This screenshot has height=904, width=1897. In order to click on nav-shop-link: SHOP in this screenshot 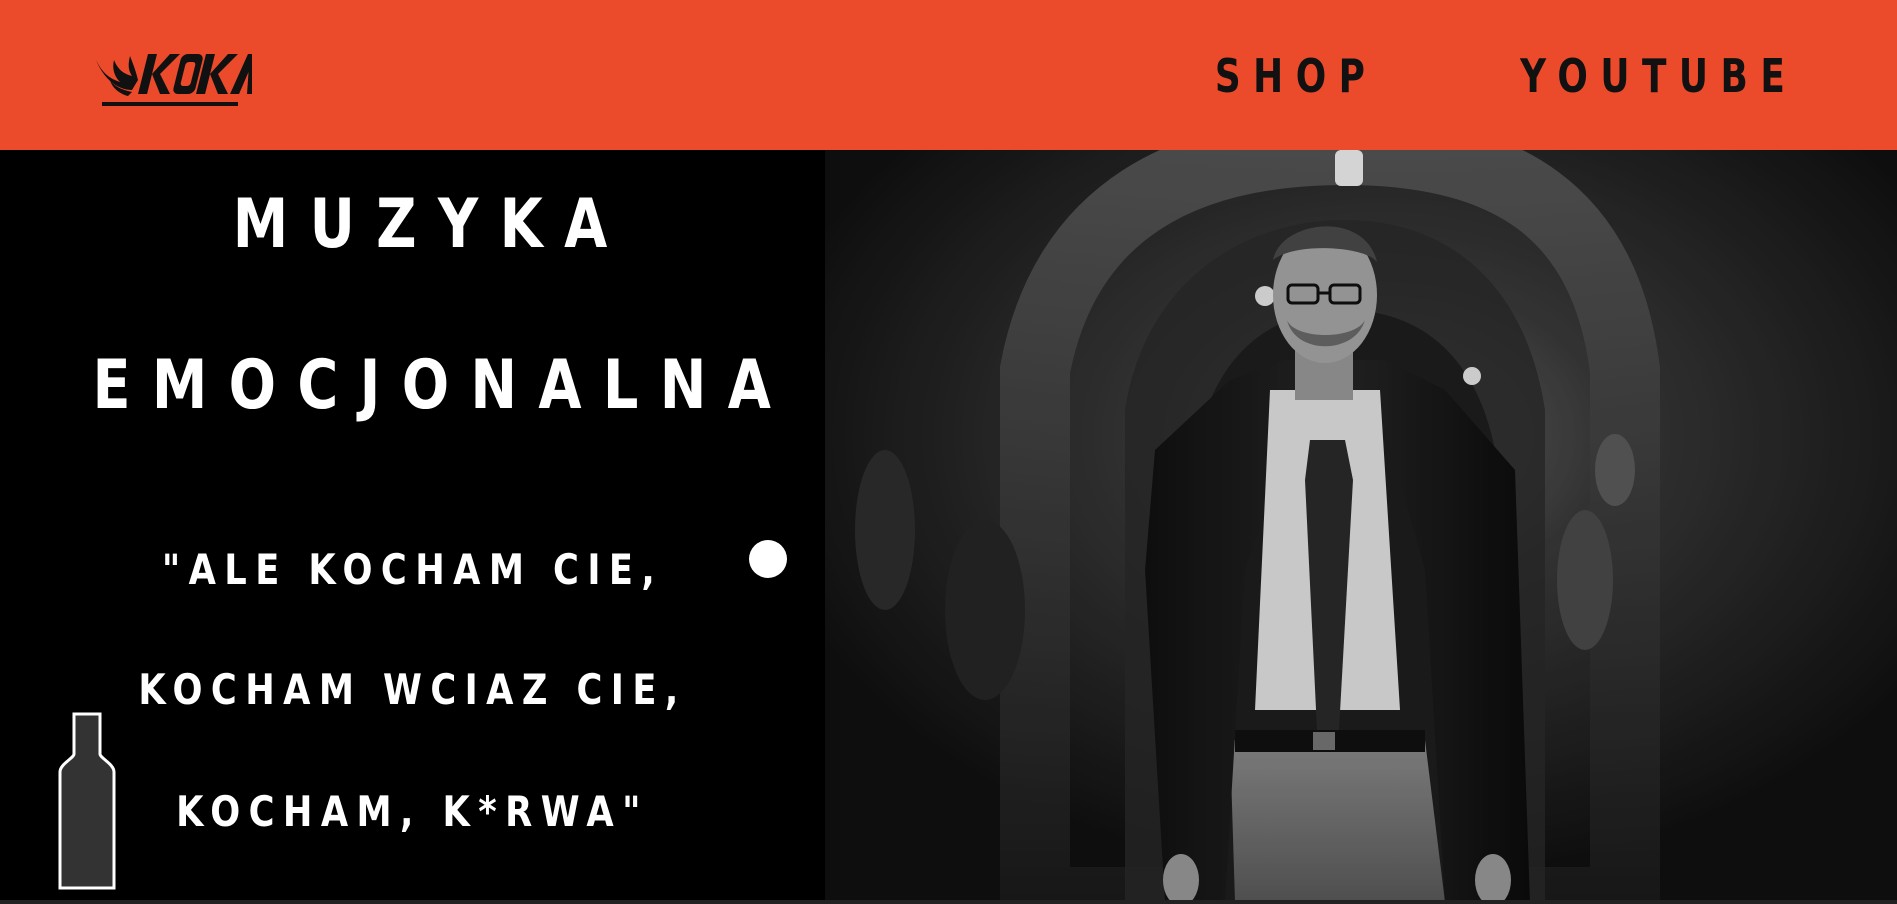, I will do `click(1296, 76)`.